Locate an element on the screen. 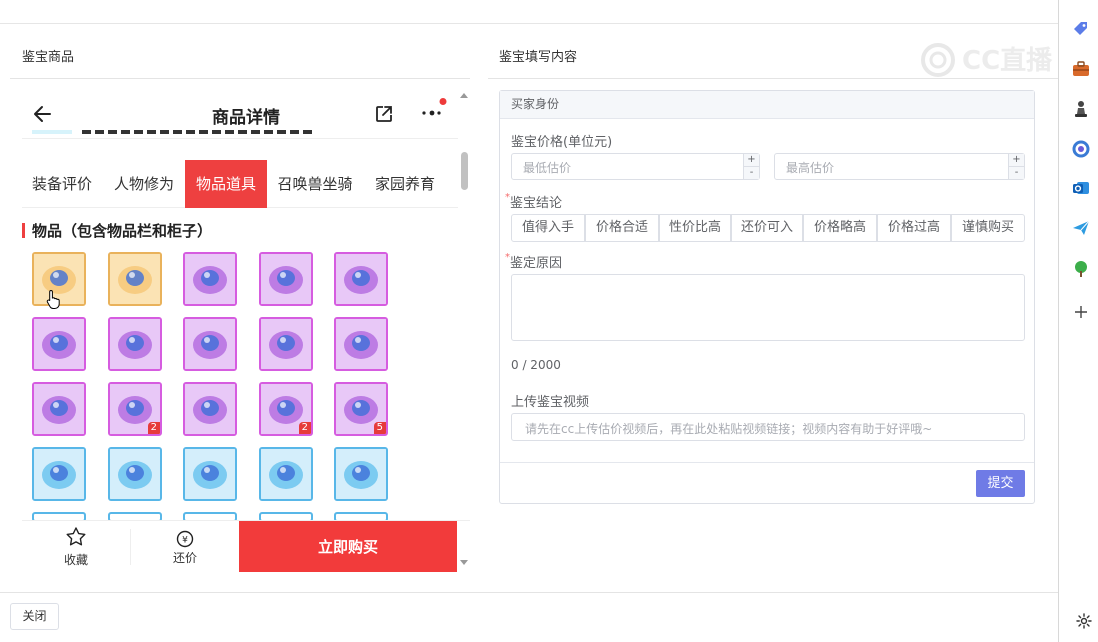 This screenshot has width=1098, height=642. item-wings-gold is located at coordinates (135, 279).